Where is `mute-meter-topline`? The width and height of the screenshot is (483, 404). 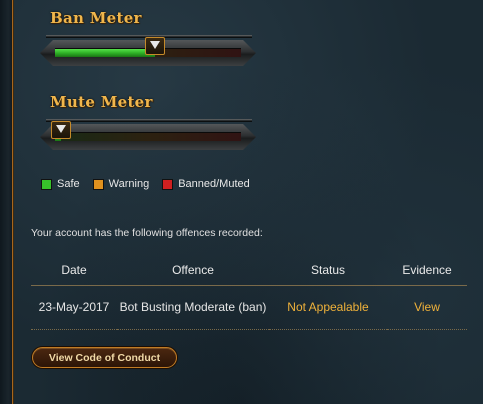
mute-meter-topline is located at coordinates (149, 120).